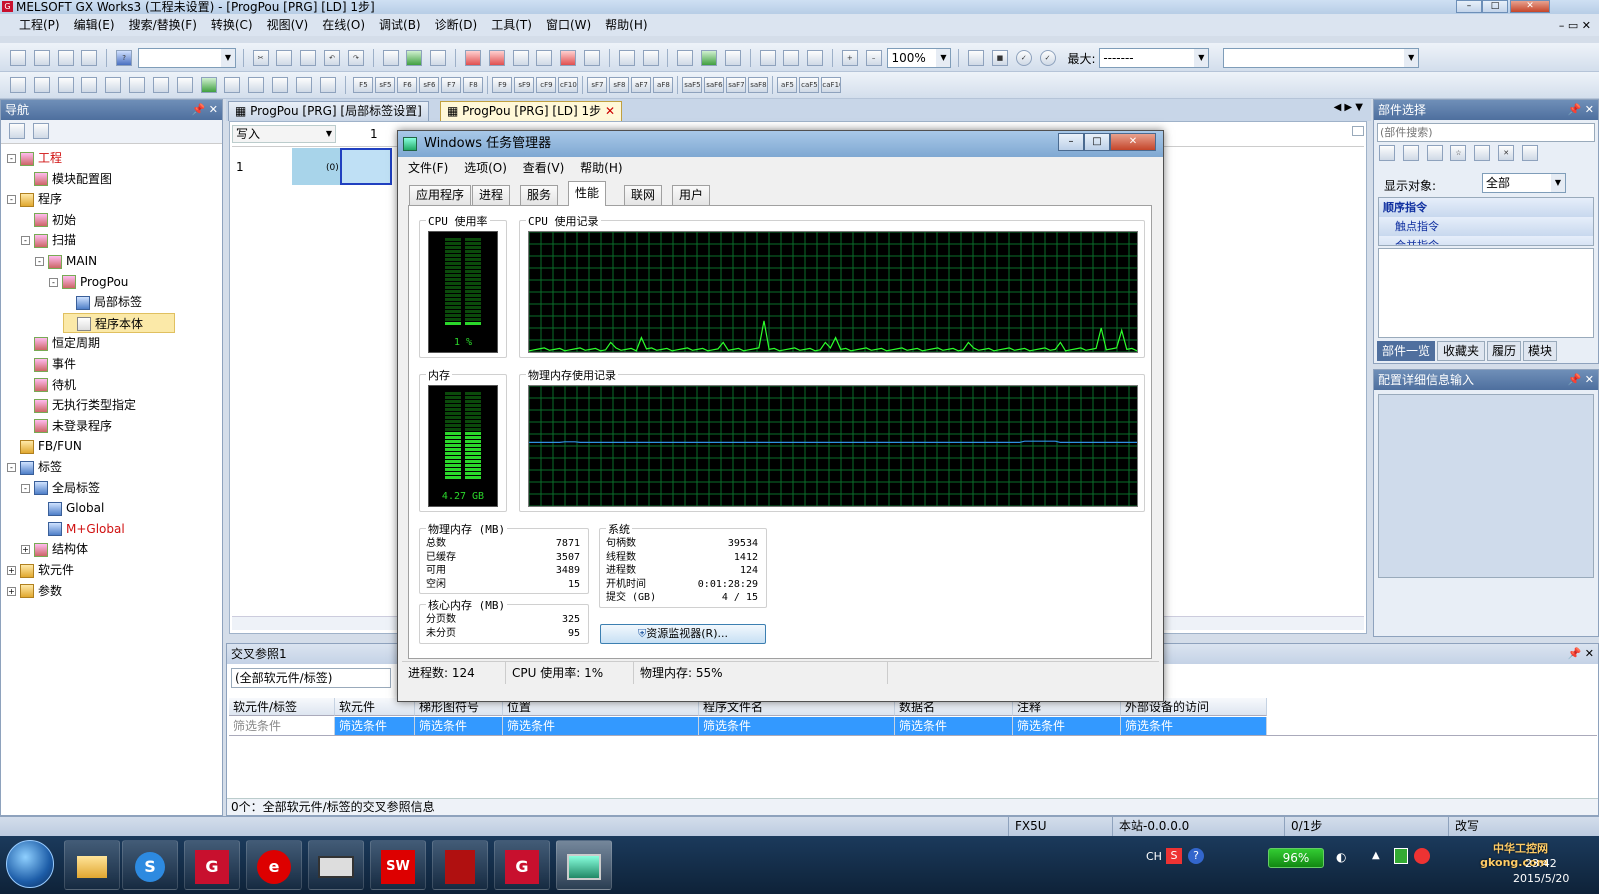  I want to click on layout1-icon, so click(65, 85).